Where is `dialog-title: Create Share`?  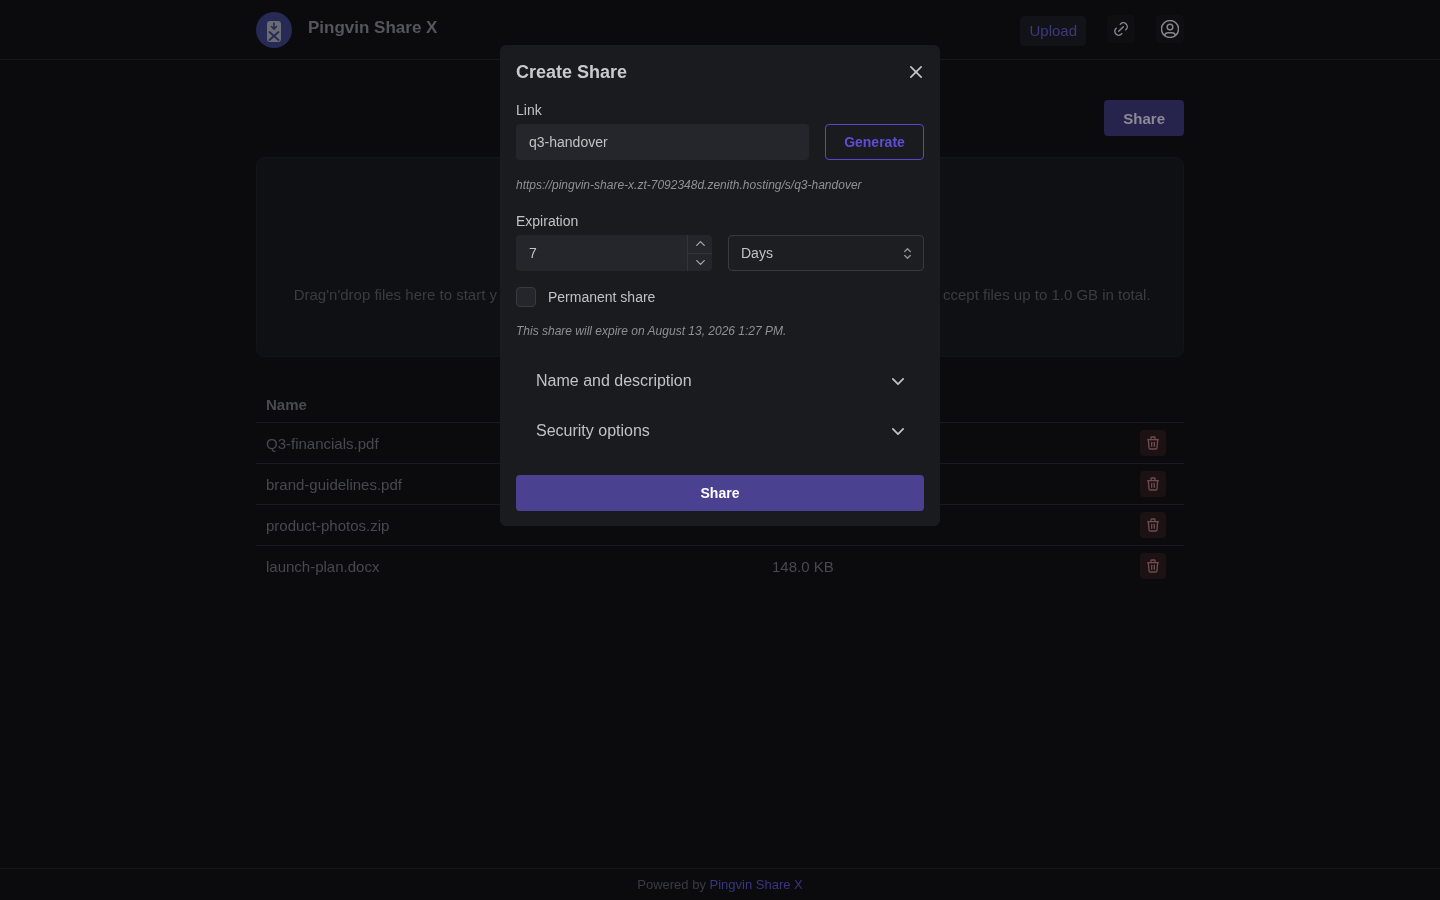
dialog-title: Create Share is located at coordinates (572, 72).